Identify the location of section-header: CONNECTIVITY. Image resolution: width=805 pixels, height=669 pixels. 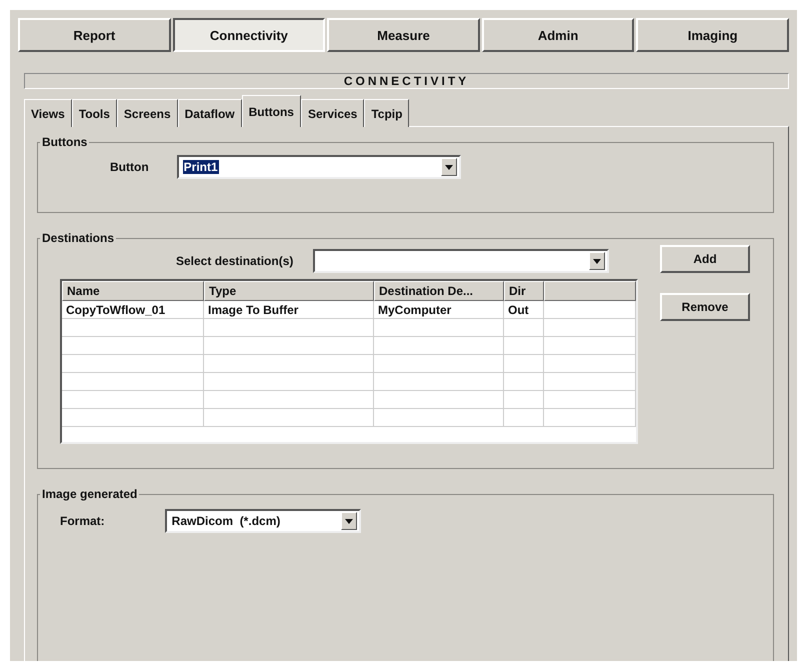
(406, 81).